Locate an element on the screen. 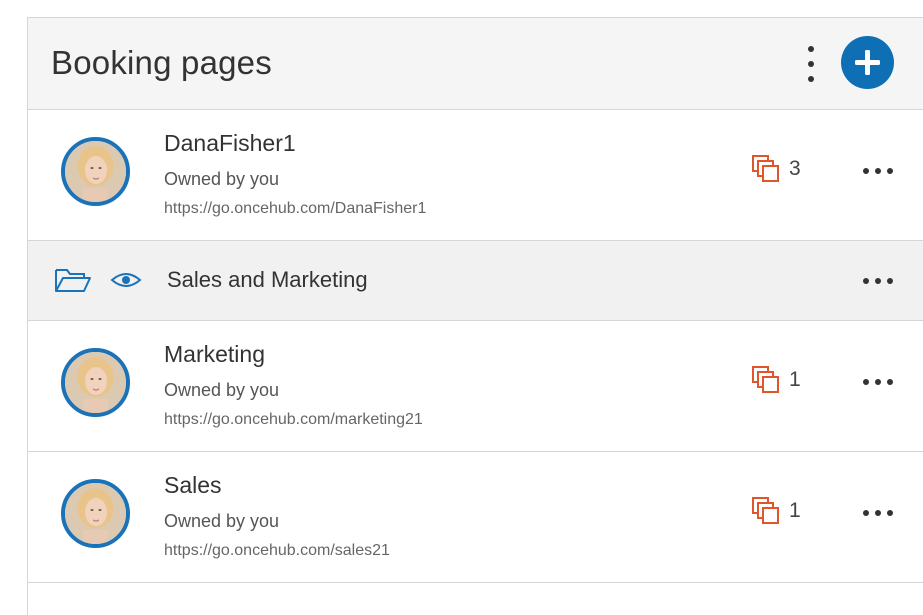  page-title: Booking pages is located at coordinates (161, 62).